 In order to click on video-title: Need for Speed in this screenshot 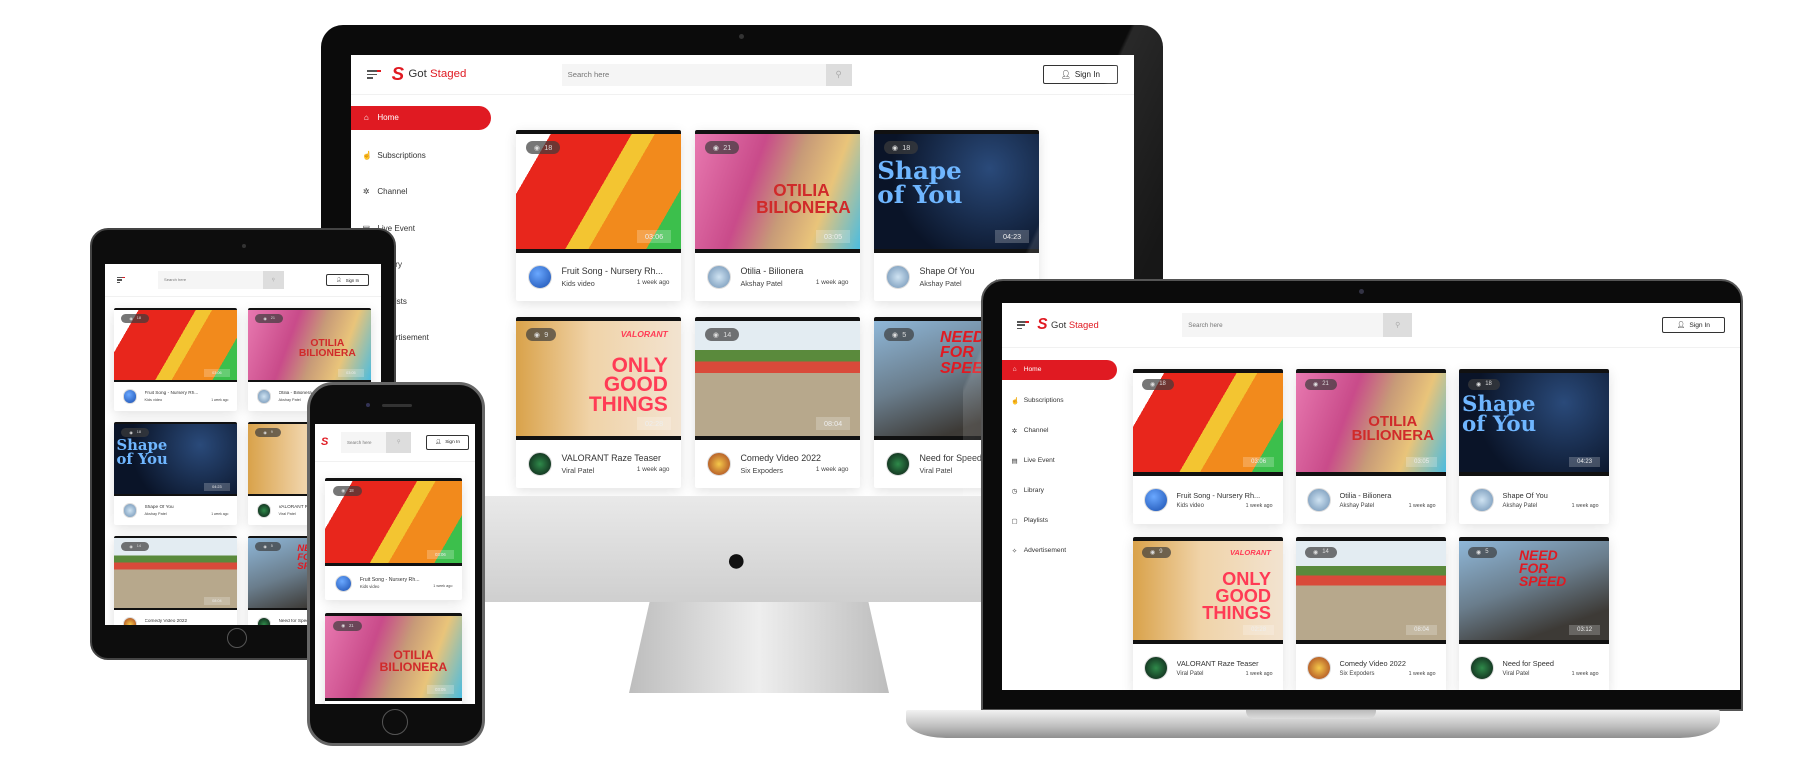, I will do `click(1551, 663)`.